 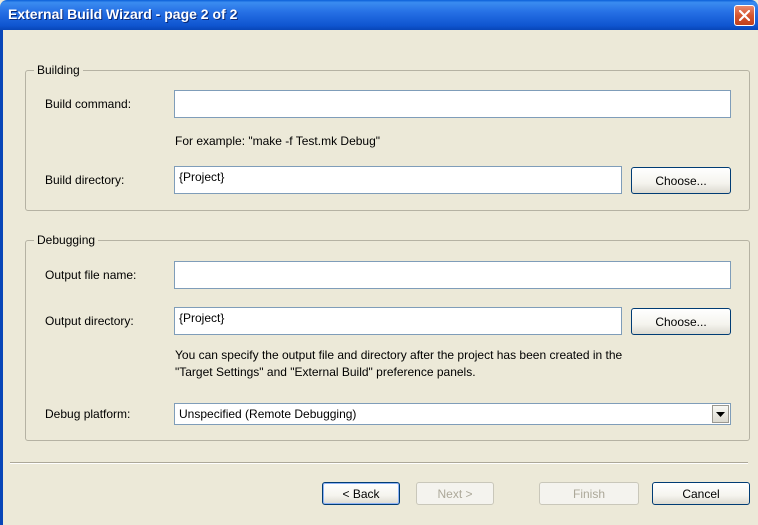 I want to click on title-bar: External Build Wizard - page 2 of 2, so click(x=379, y=15).